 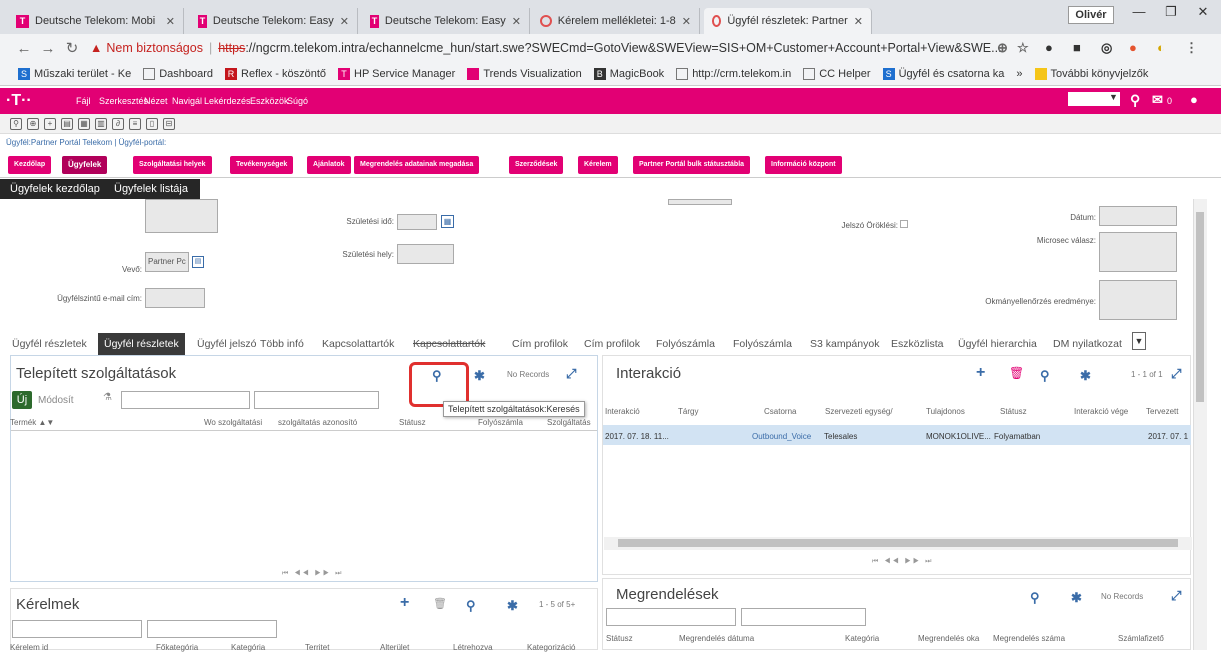 I want to click on note-textarea, so click(x=181, y=216).